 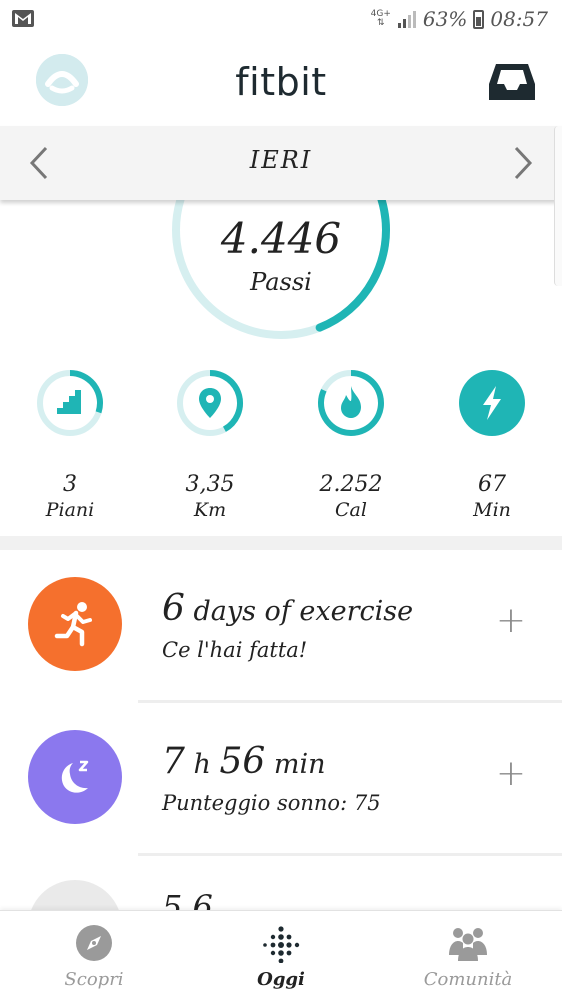 I want to click on stat-value: 67, so click(x=492, y=484).